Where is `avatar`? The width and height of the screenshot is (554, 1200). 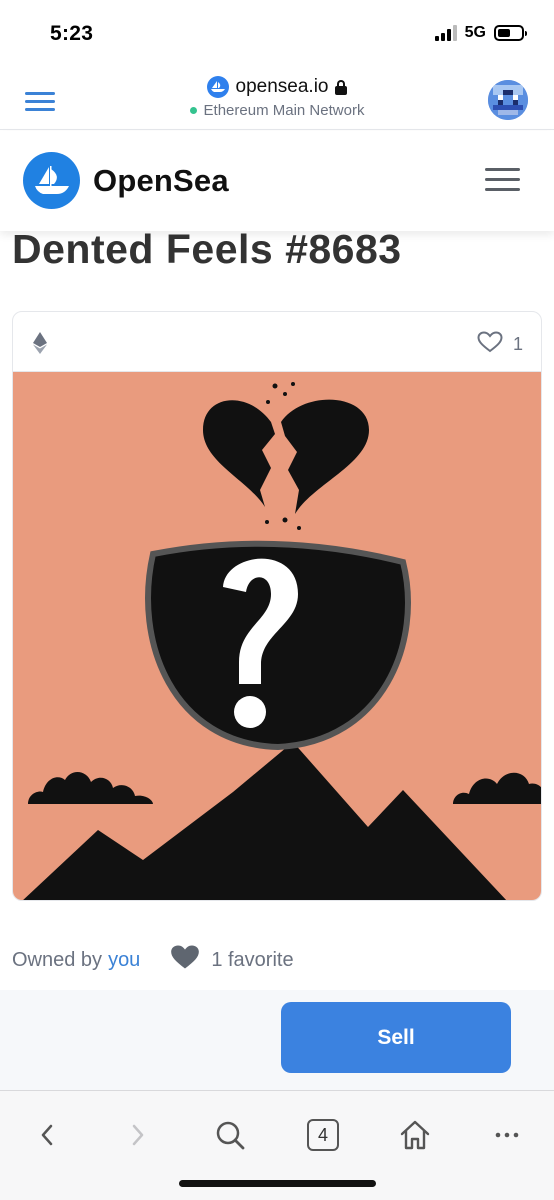 avatar is located at coordinates (508, 100).